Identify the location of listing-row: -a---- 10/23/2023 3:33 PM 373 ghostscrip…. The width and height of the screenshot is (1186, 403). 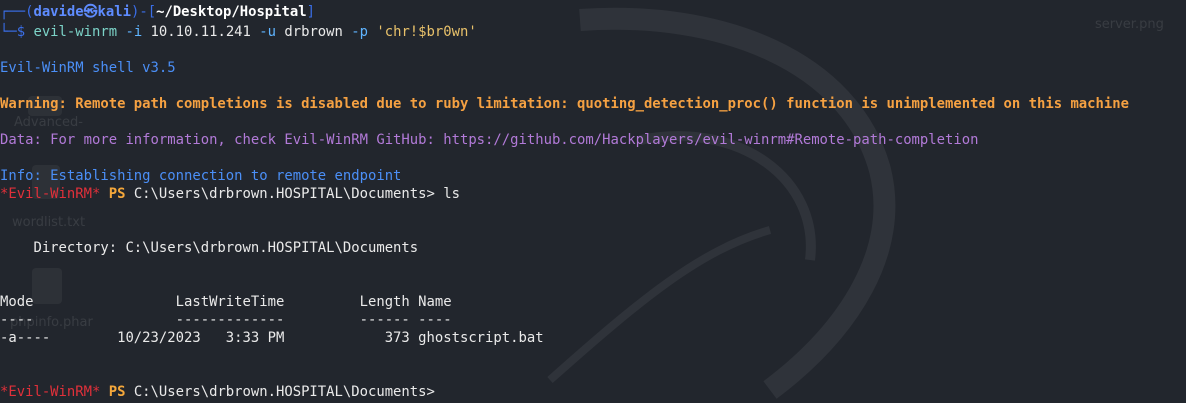
(272, 338).